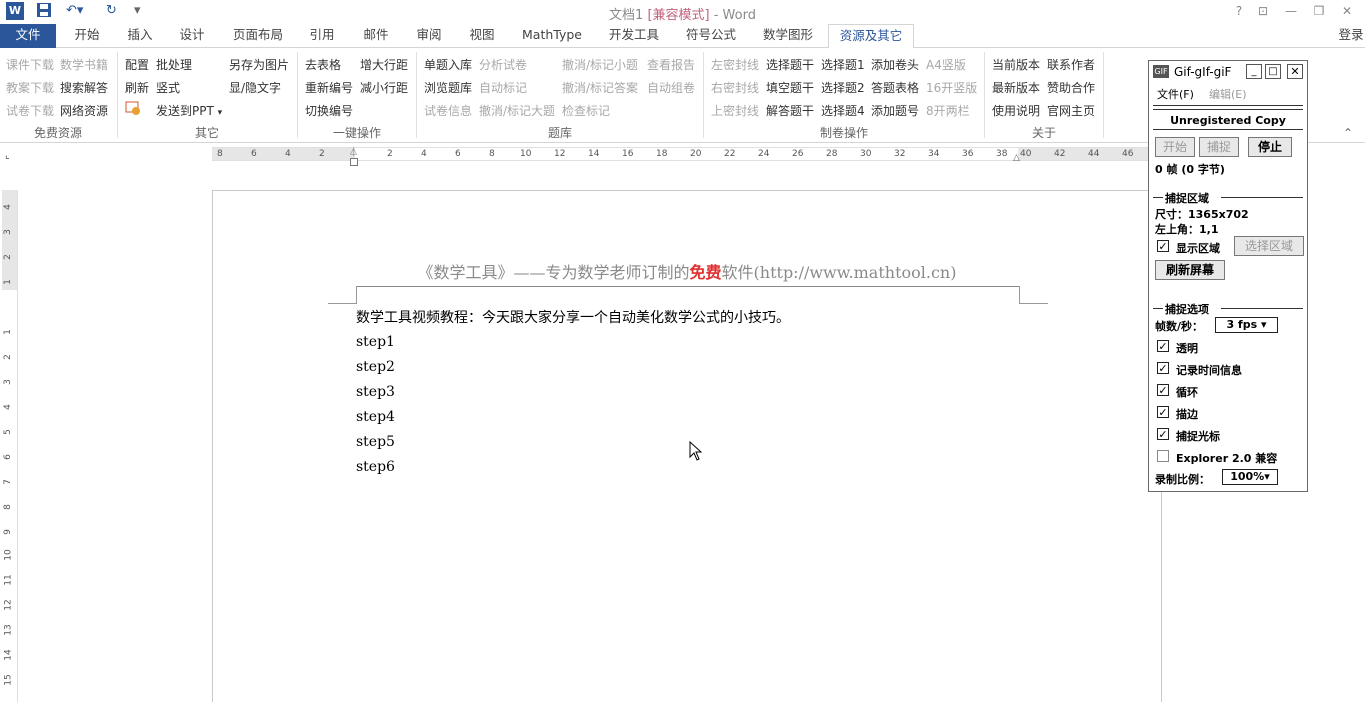  I want to click on record-time-checkbox: ✓, so click(1163, 368).